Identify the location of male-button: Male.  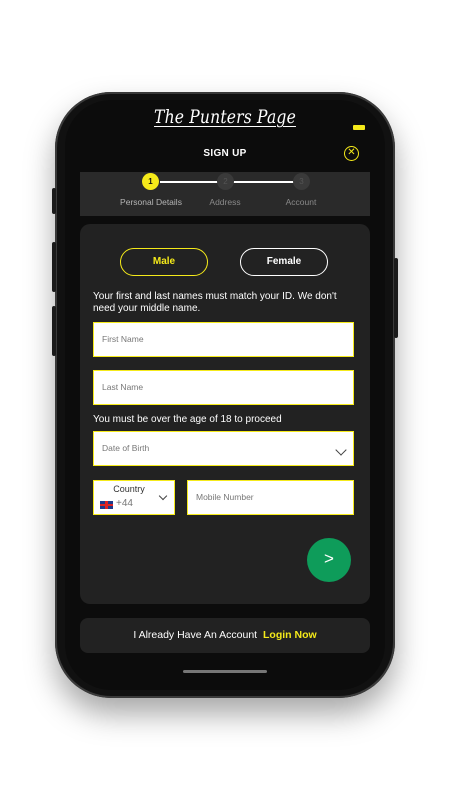
(164, 262).